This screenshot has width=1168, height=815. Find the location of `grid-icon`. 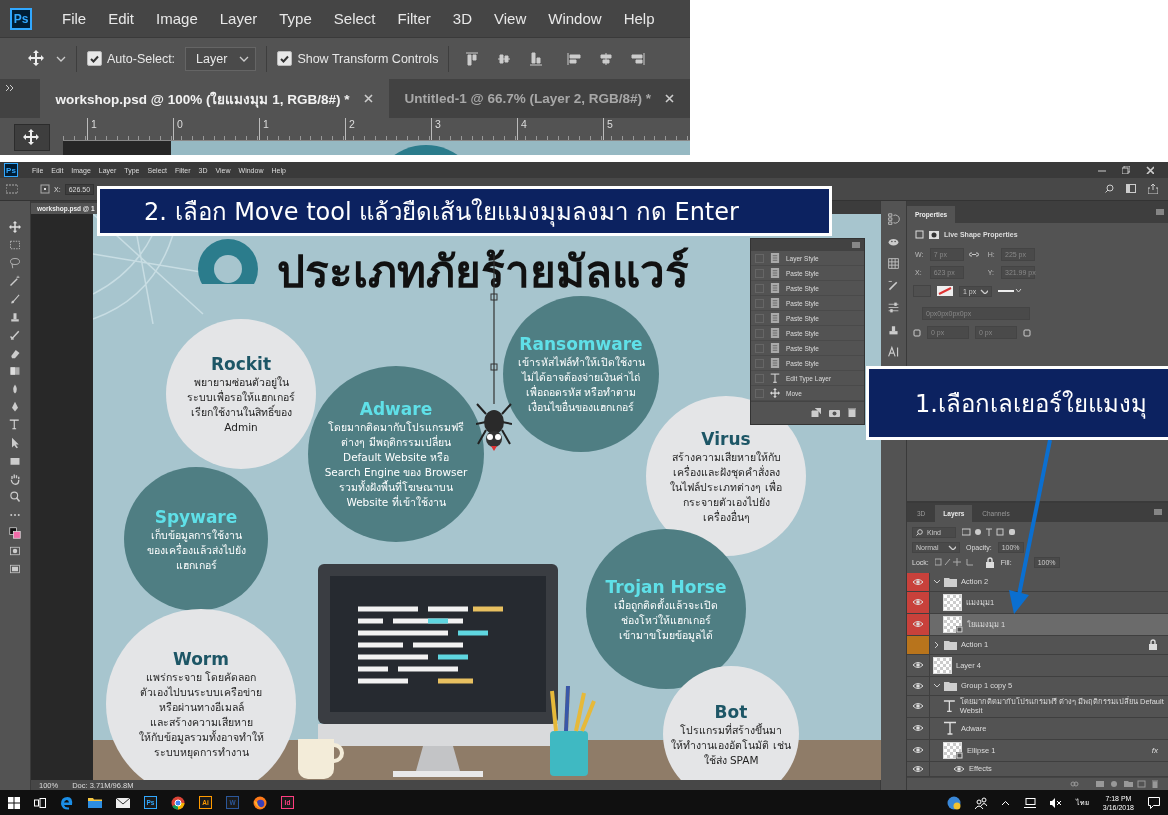

grid-icon is located at coordinates (893, 263).